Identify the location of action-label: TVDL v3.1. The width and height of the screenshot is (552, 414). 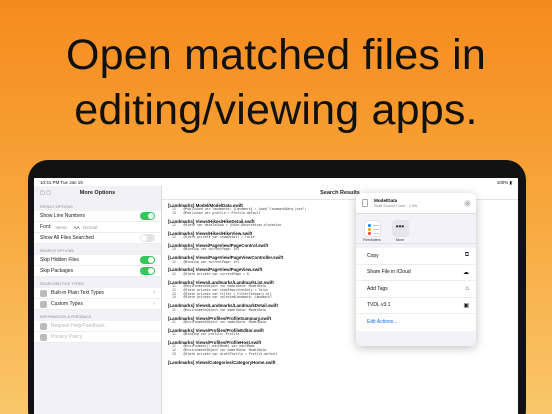
(379, 305).